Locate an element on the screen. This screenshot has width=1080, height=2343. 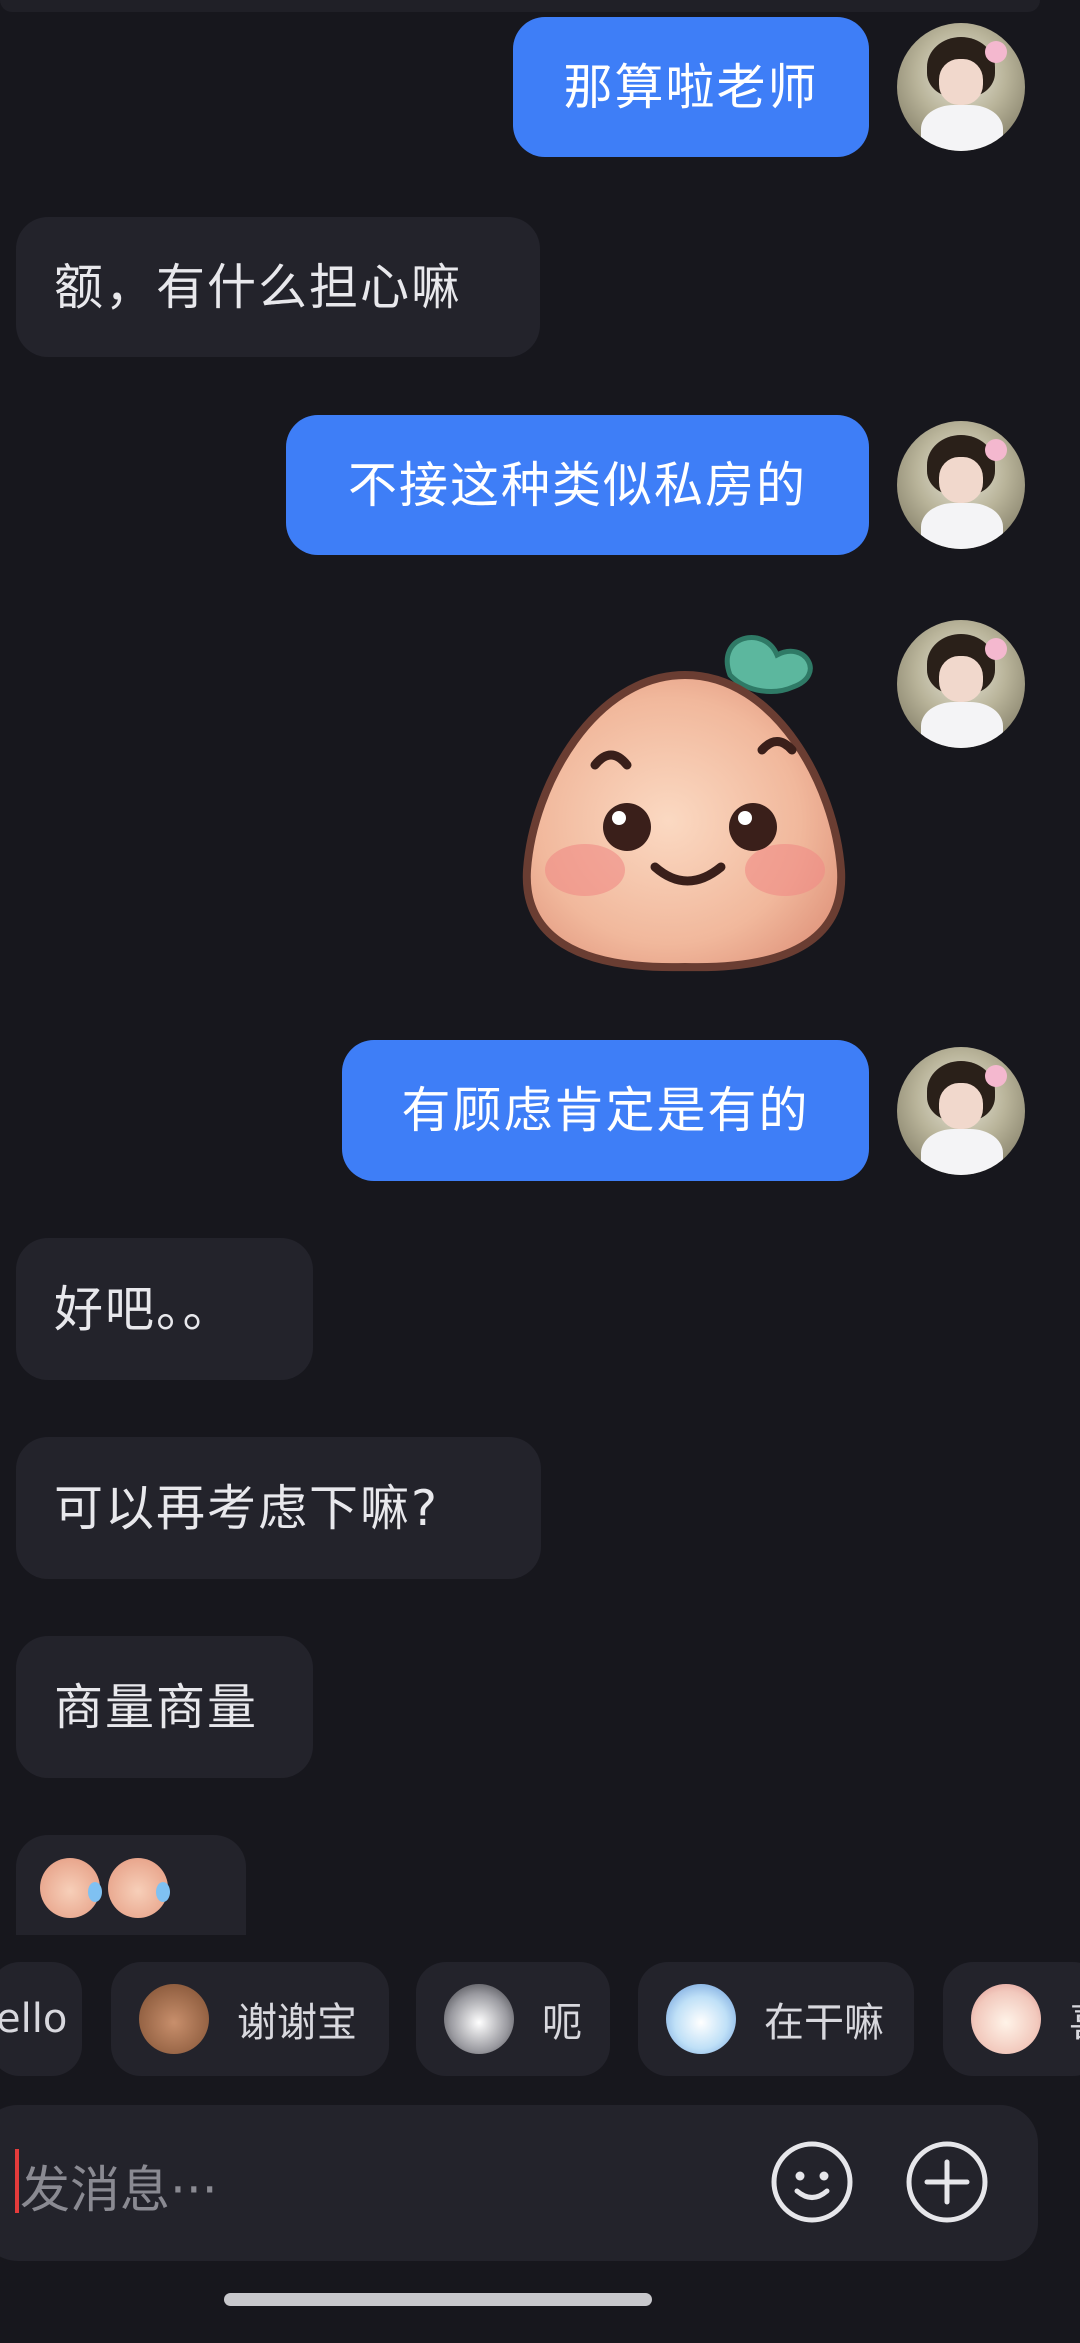
emoji-button is located at coordinates (812, 2182).